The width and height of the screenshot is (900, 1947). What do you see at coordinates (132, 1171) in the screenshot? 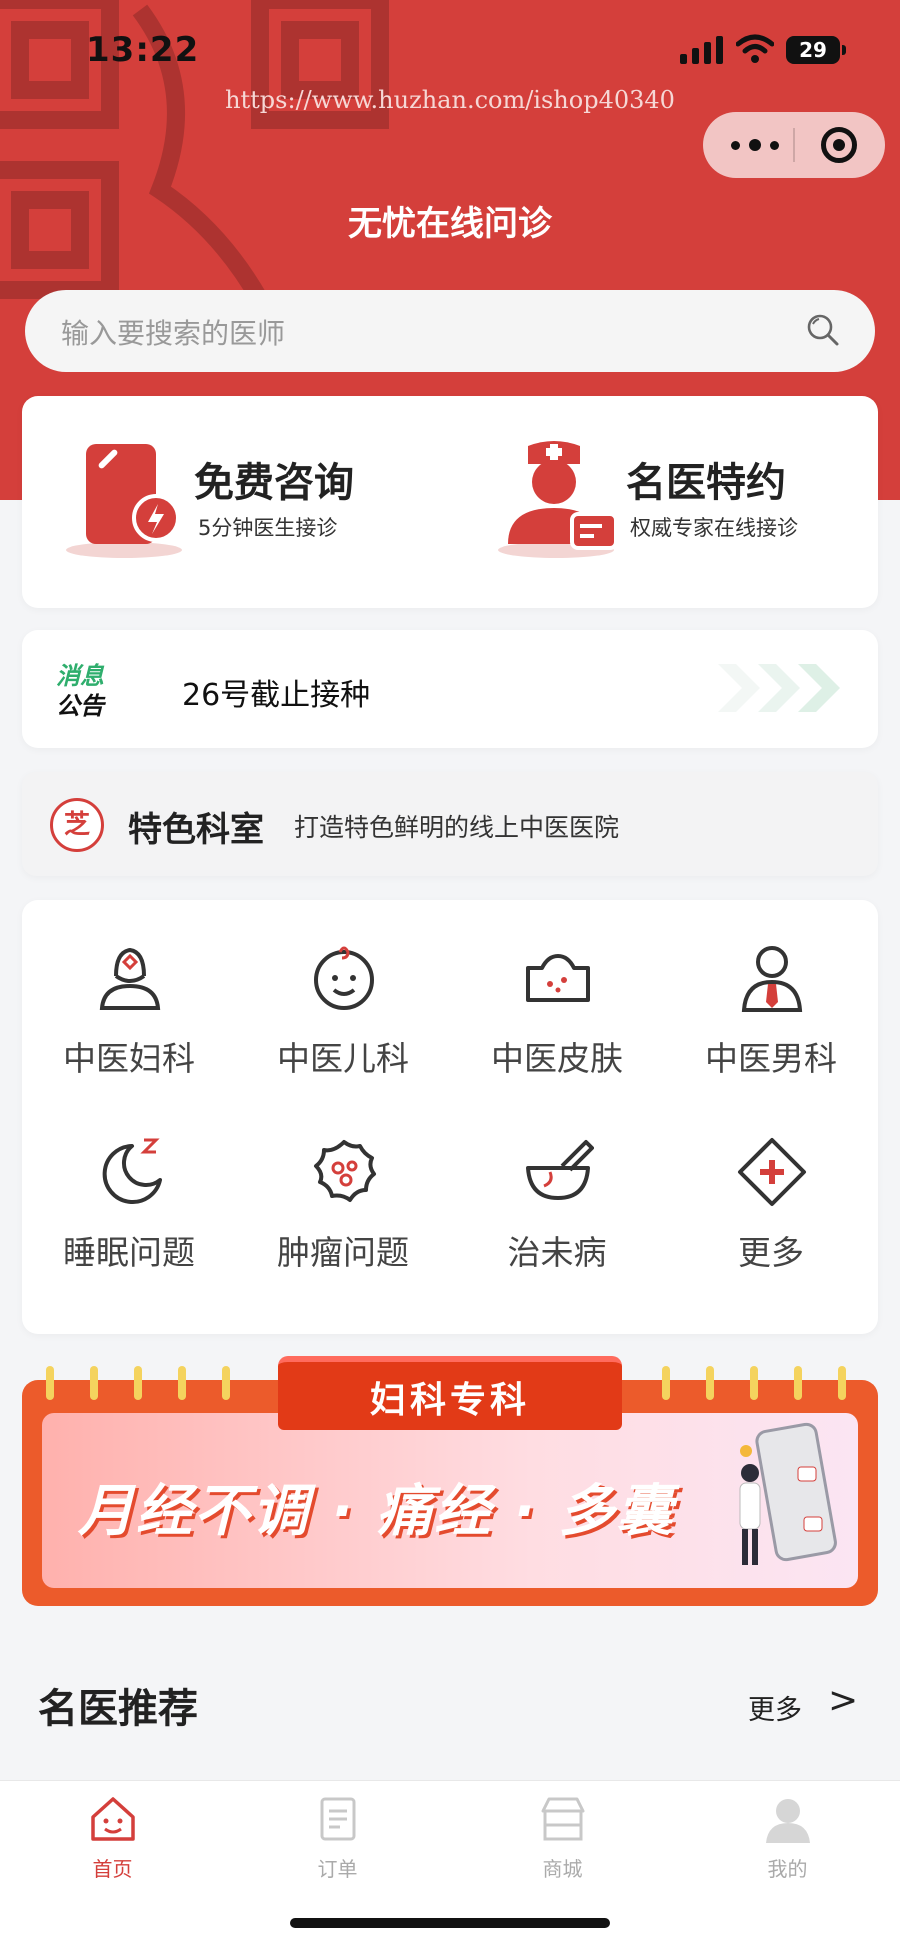
I see `moon-sleep-icon` at bounding box center [132, 1171].